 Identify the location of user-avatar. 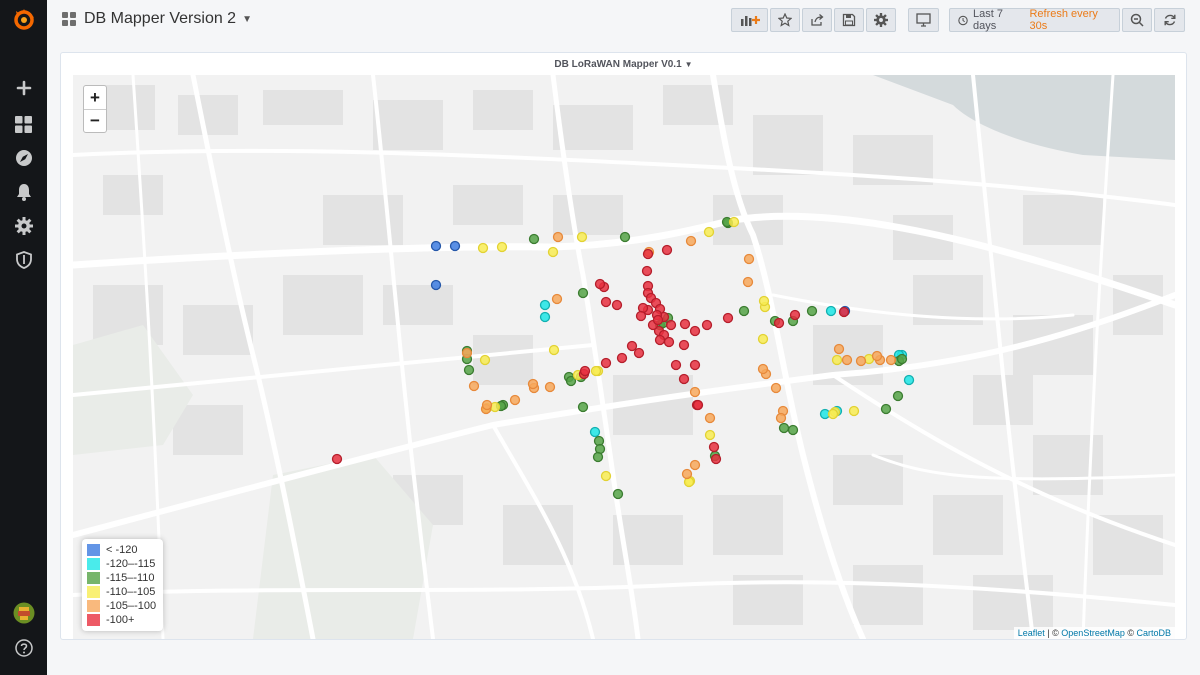
(23, 613).